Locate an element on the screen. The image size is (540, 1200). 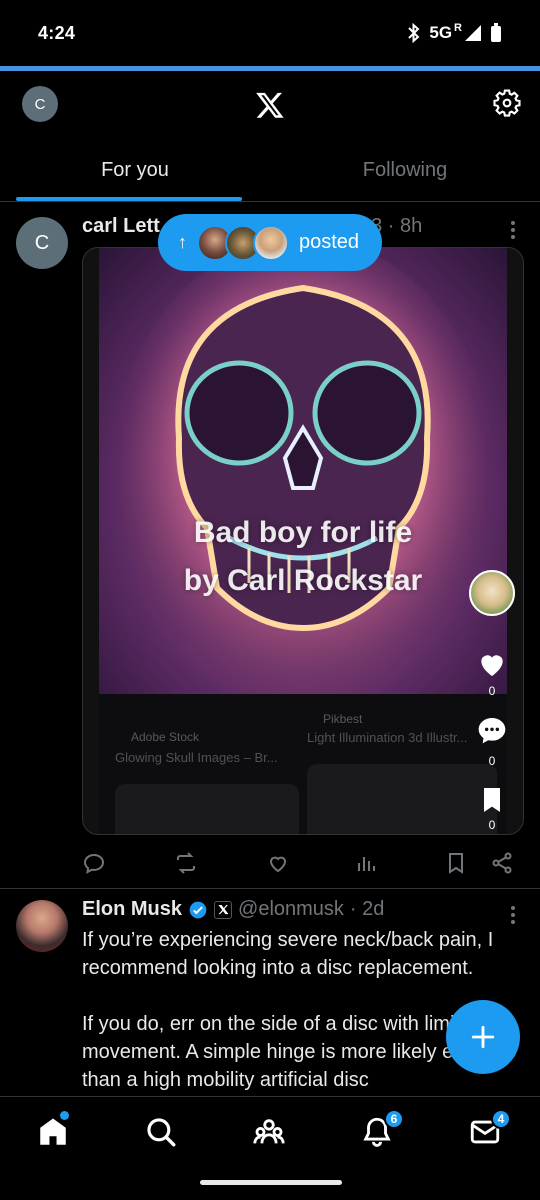
battery-icon is located at coordinates (496, 32).